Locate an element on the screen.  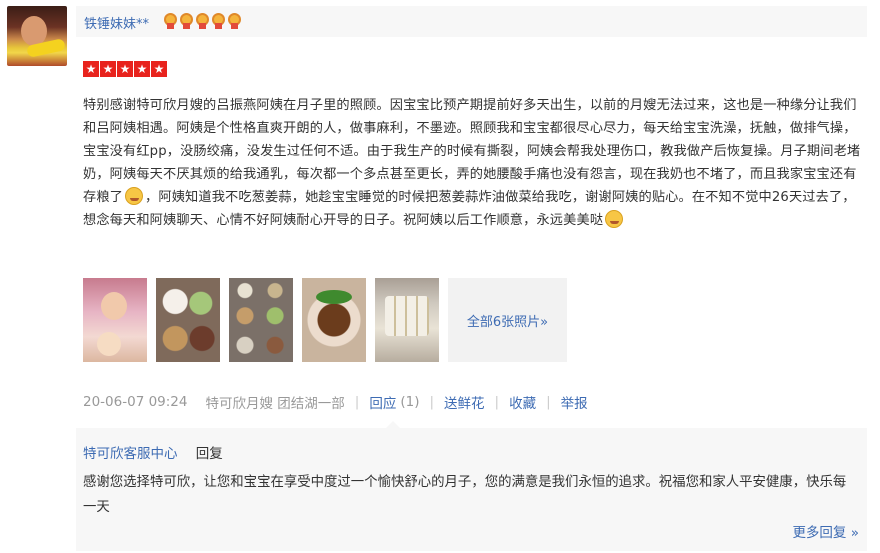
medal-badges is located at coordinates (202, 21).